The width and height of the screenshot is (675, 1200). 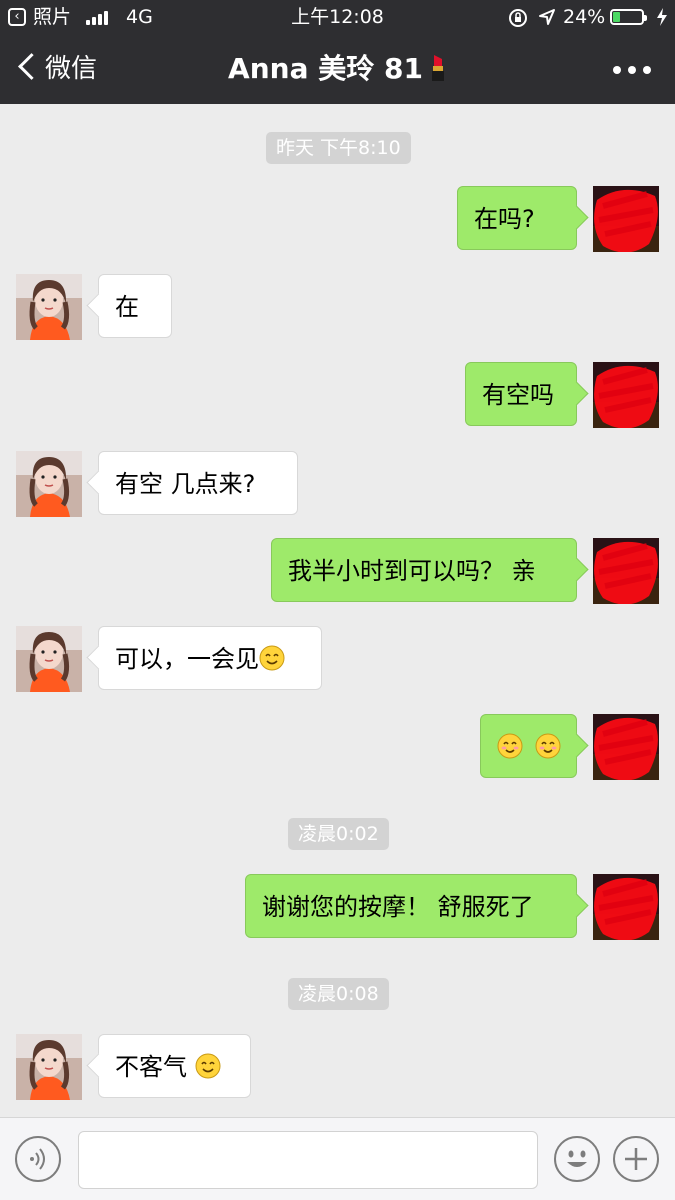 I want to click on timestamp: 凌晨0:02, so click(x=338, y=834).